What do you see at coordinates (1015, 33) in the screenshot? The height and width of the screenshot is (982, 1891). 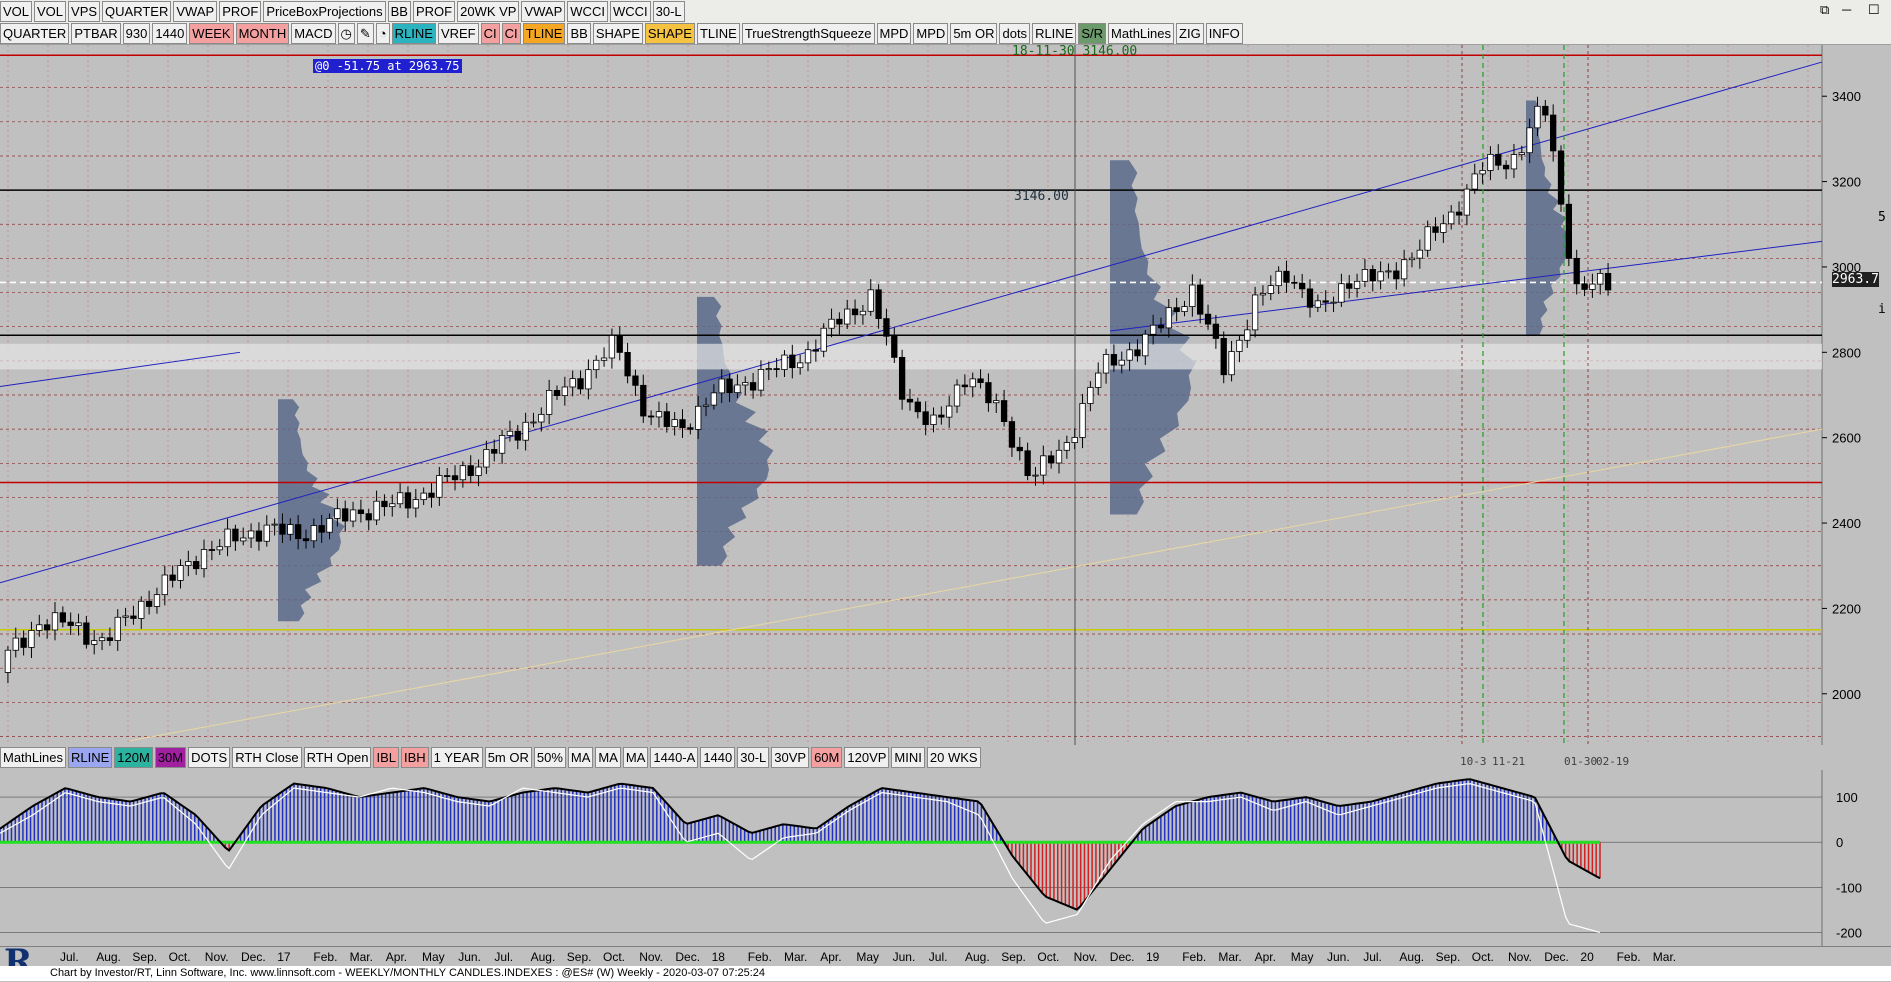 I see `toolbar-button-dots: dots` at bounding box center [1015, 33].